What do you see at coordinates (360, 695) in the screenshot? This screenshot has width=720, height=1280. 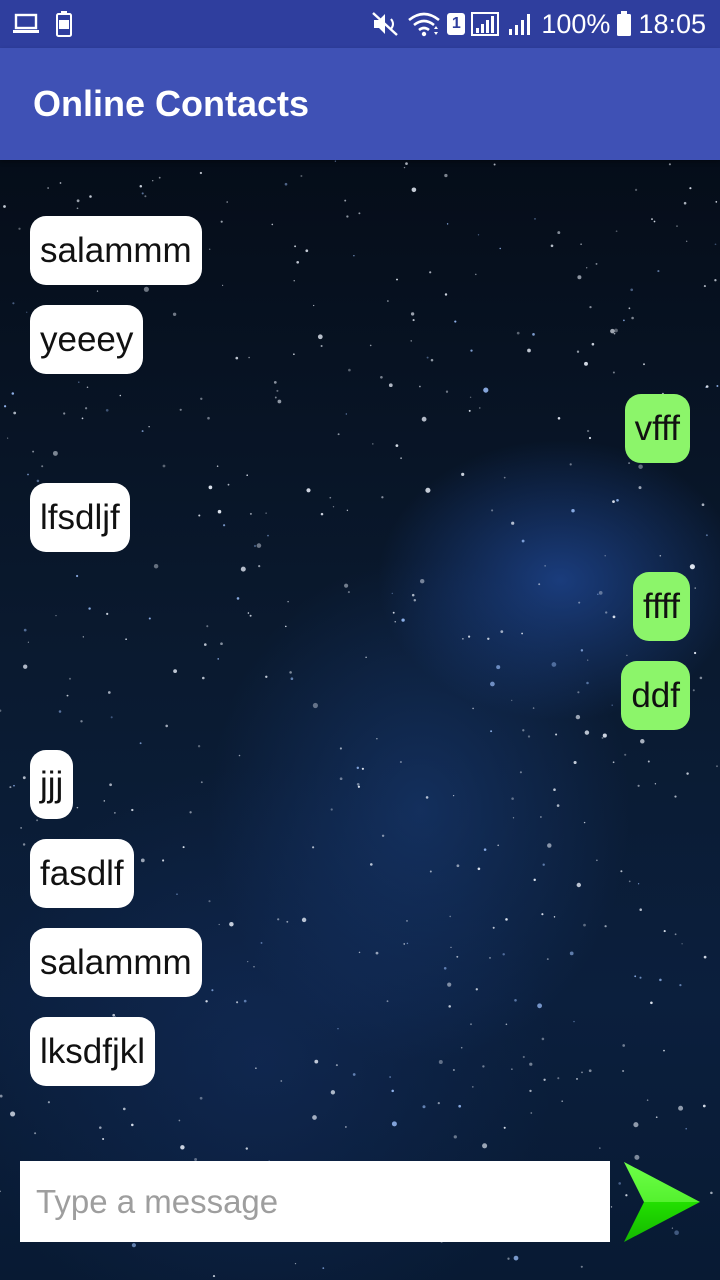 I see `message-row: ddf` at bounding box center [360, 695].